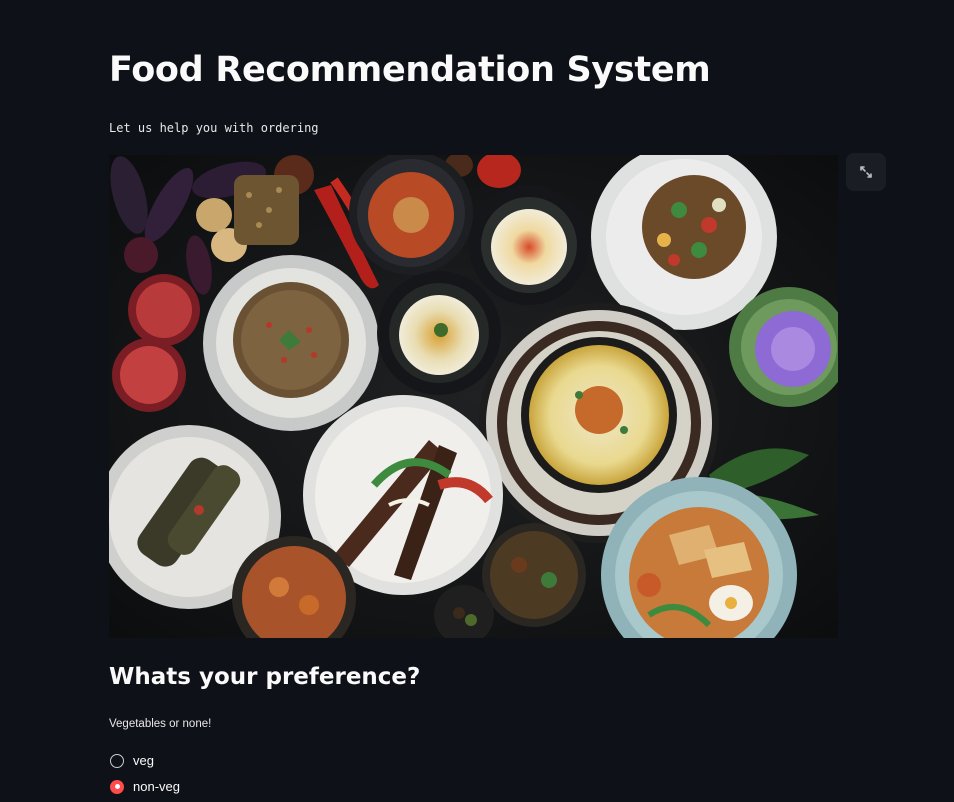  What do you see at coordinates (132, 760) in the screenshot?
I see `radio-option-veg: veg` at bounding box center [132, 760].